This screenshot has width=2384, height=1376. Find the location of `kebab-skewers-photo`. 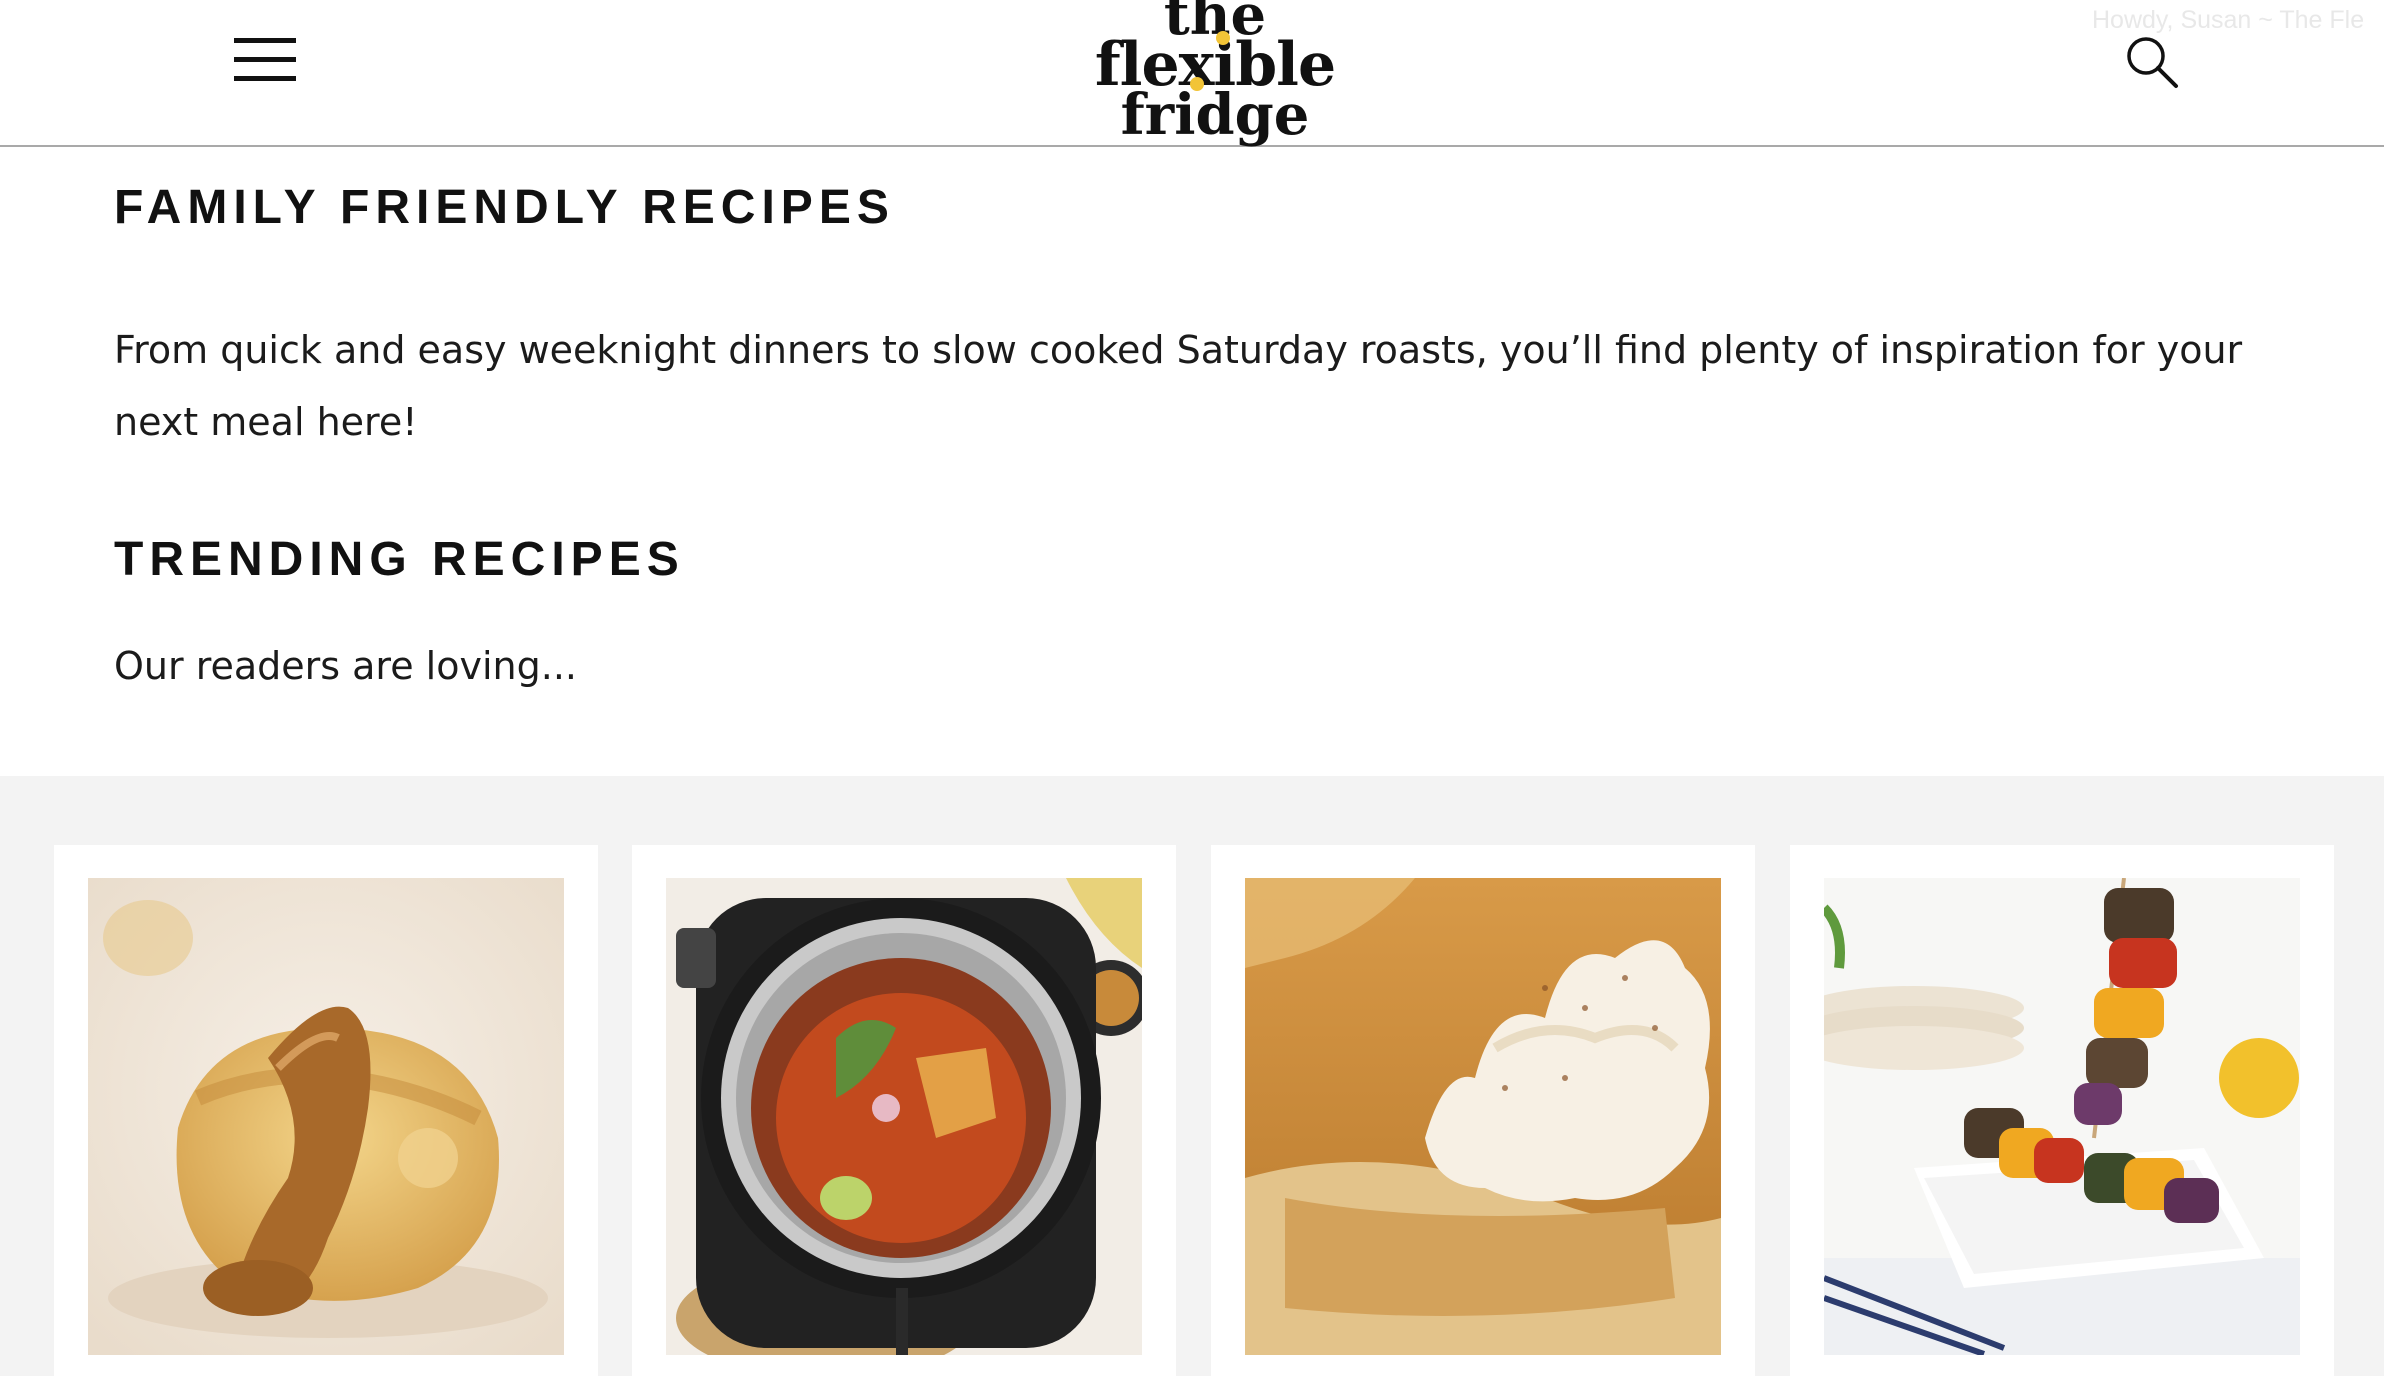

kebab-skewers-photo is located at coordinates (2062, 1116).